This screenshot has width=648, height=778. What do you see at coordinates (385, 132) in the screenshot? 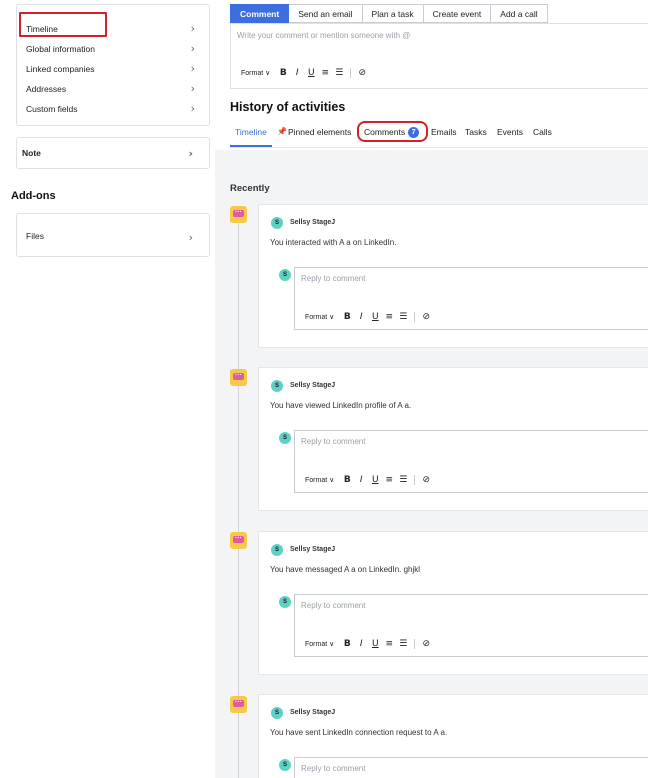
I see `tab-comments-label: Comments` at bounding box center [385, 132].